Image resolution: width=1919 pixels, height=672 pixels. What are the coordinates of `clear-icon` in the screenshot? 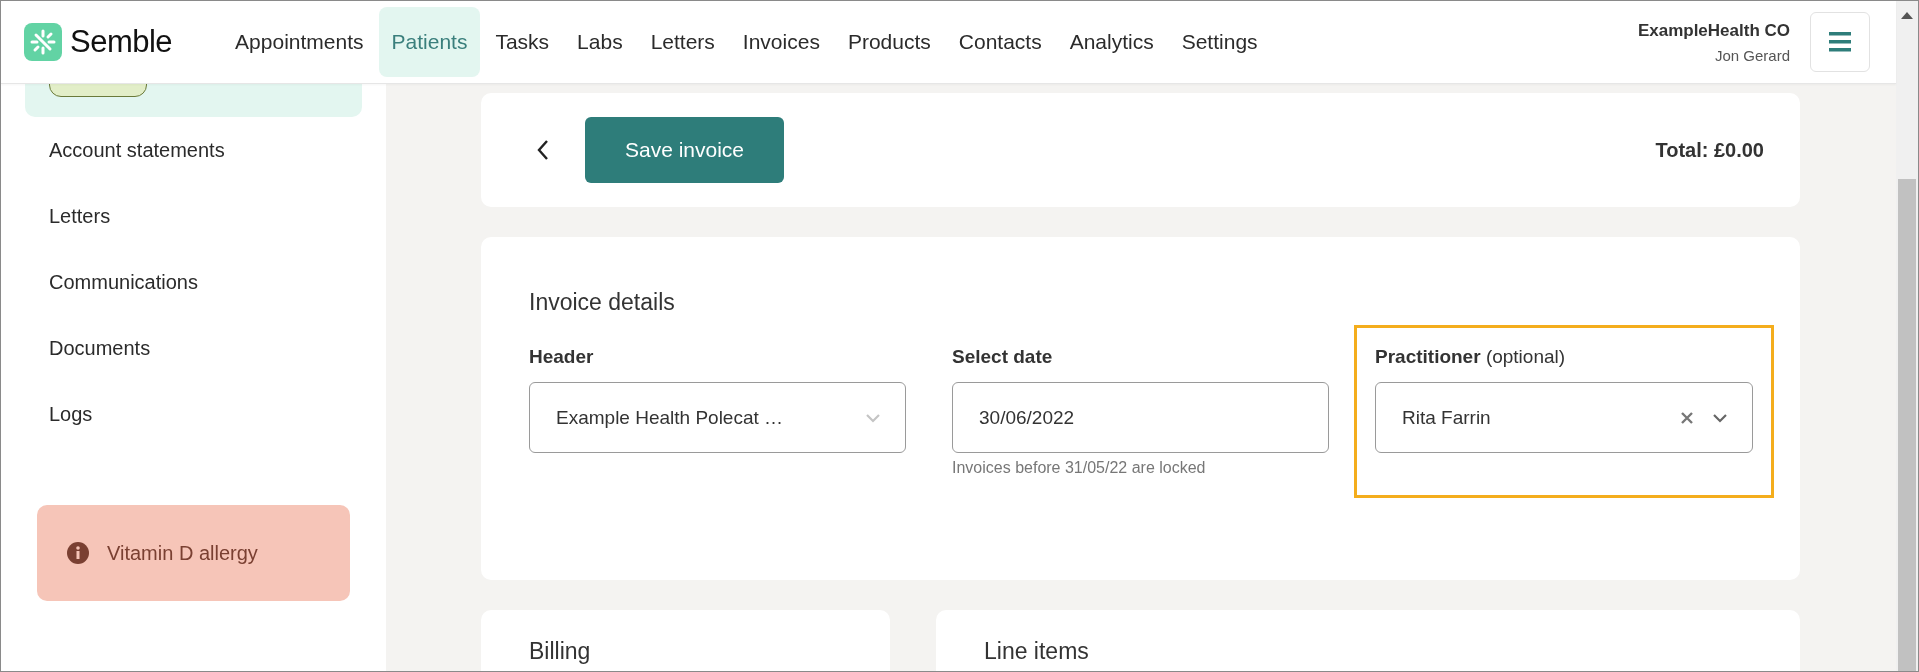 It's located at (1687, 417).